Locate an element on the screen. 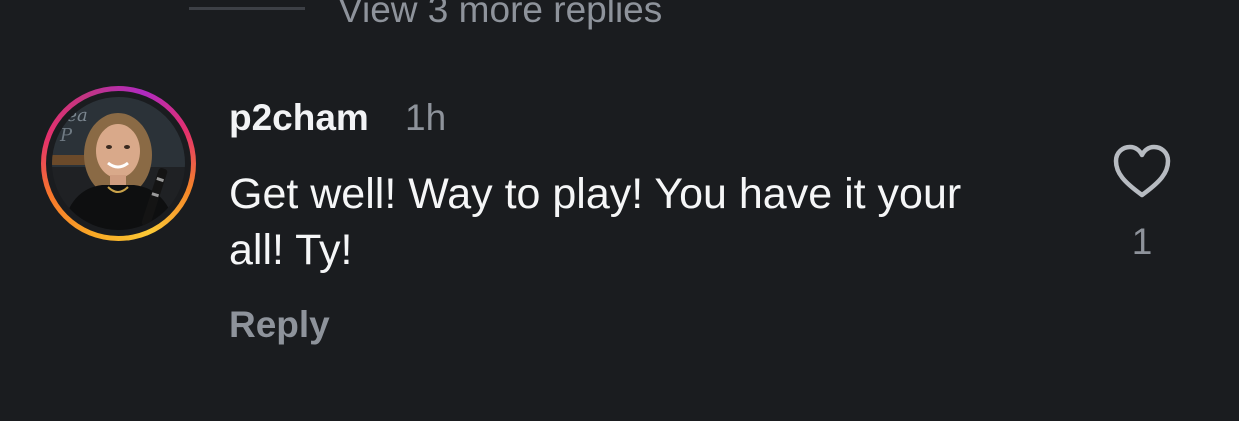 The height and width of the screenshot is (421, 1239). svg-text: Yea is located at coordinates (72, 115).